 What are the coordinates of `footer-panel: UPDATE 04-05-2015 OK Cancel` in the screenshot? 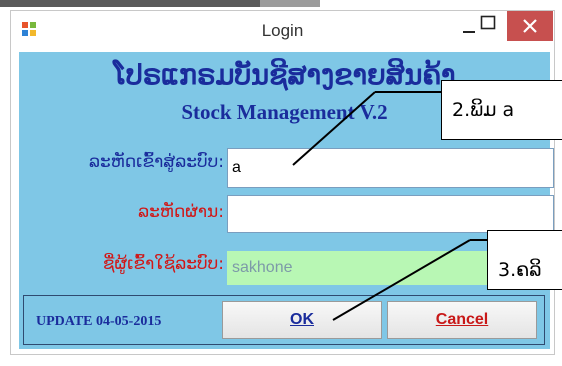 It's located at (284, 320).